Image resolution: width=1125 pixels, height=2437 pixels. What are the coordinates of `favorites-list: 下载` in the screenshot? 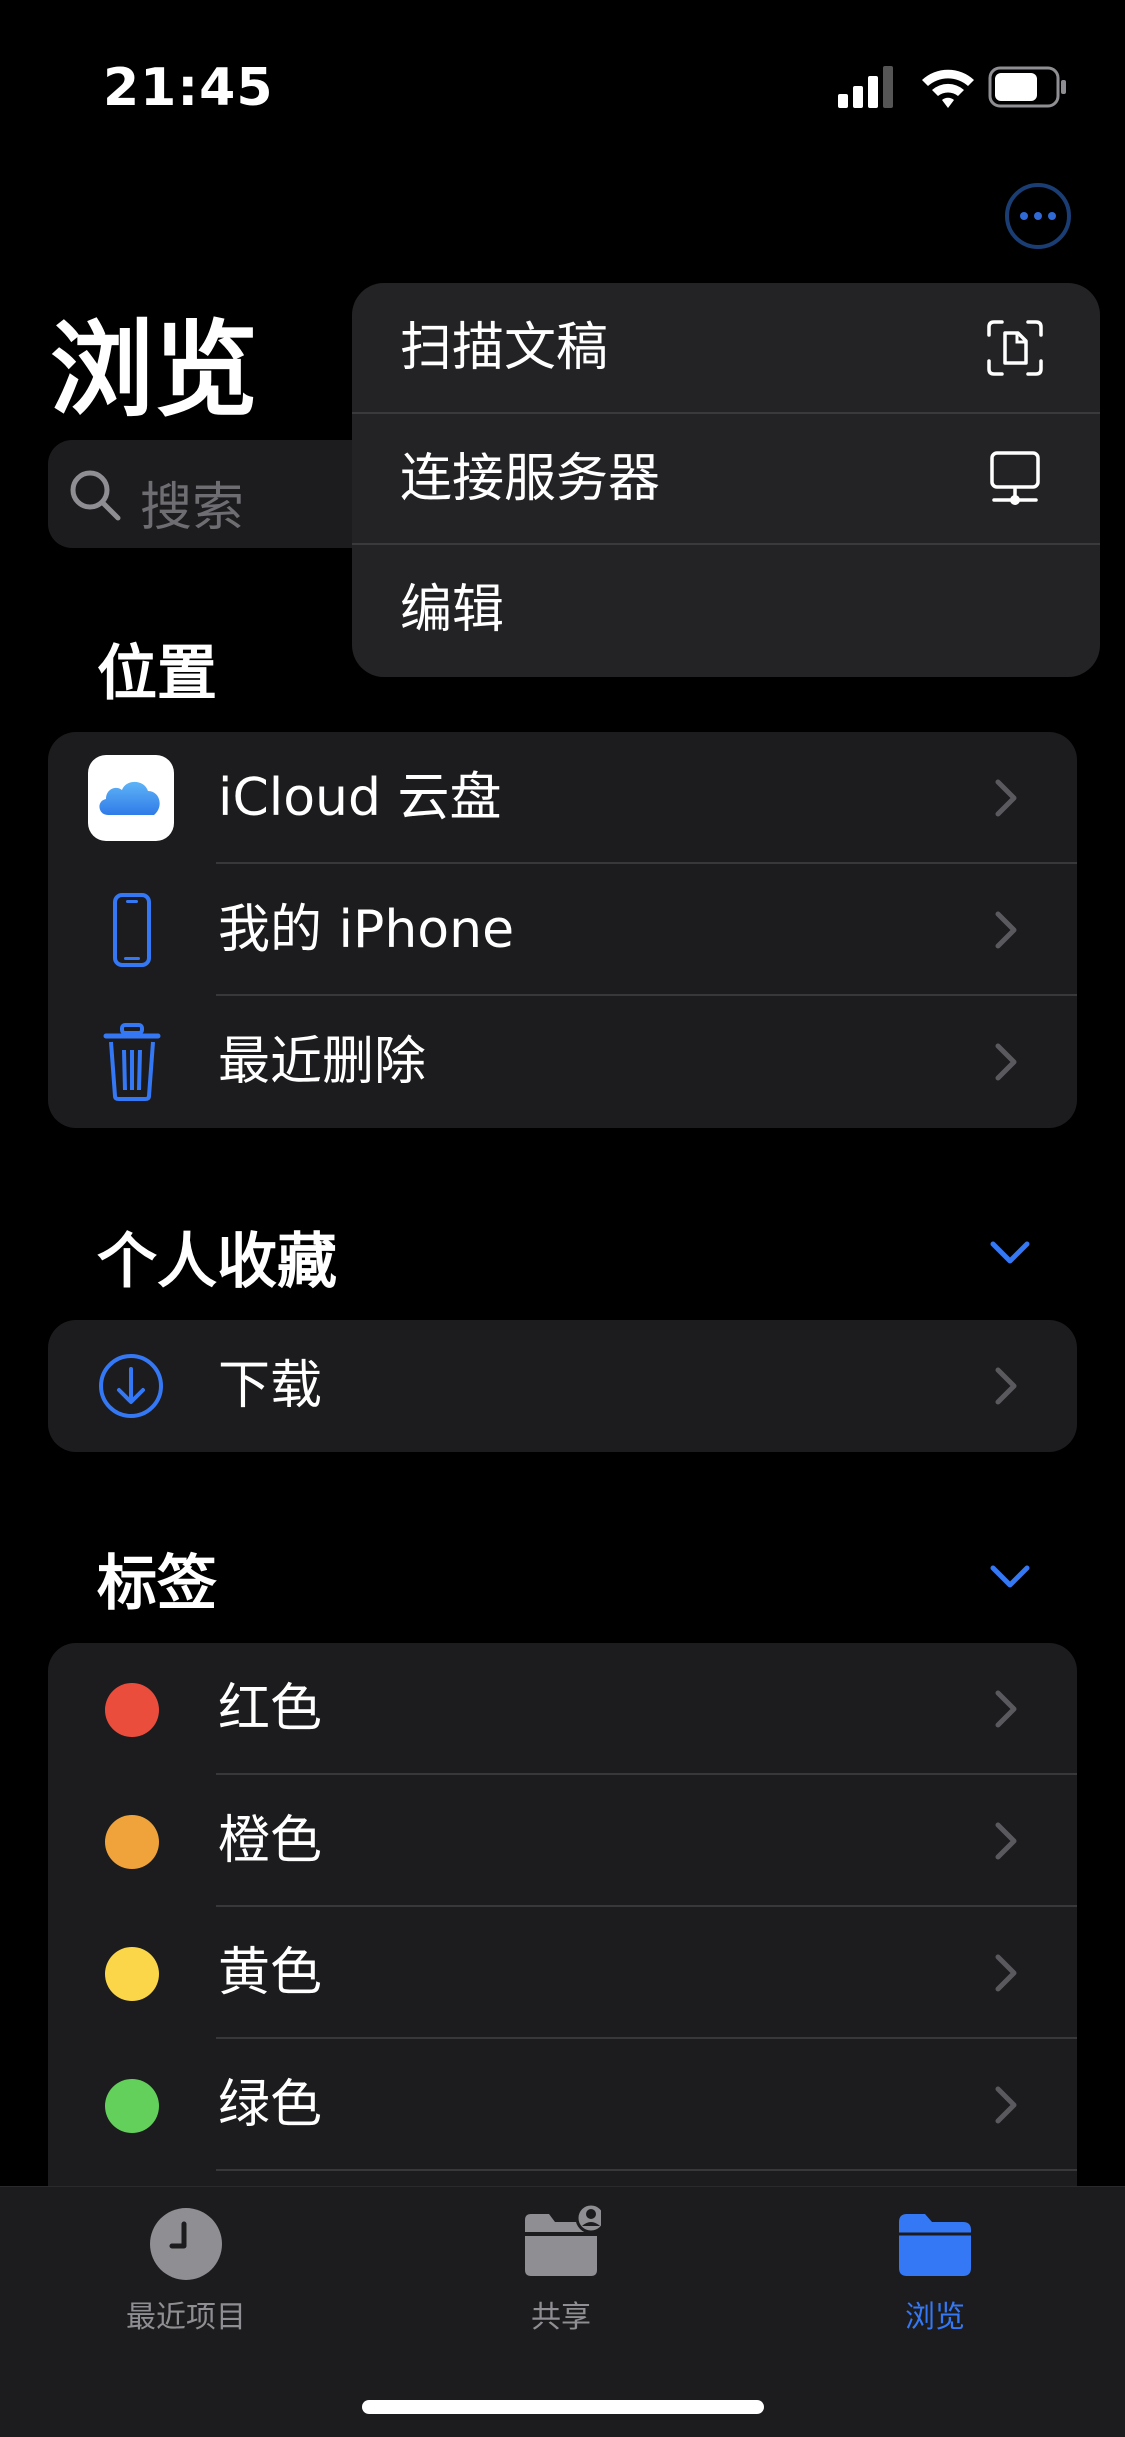 It's located at (562, 1386).